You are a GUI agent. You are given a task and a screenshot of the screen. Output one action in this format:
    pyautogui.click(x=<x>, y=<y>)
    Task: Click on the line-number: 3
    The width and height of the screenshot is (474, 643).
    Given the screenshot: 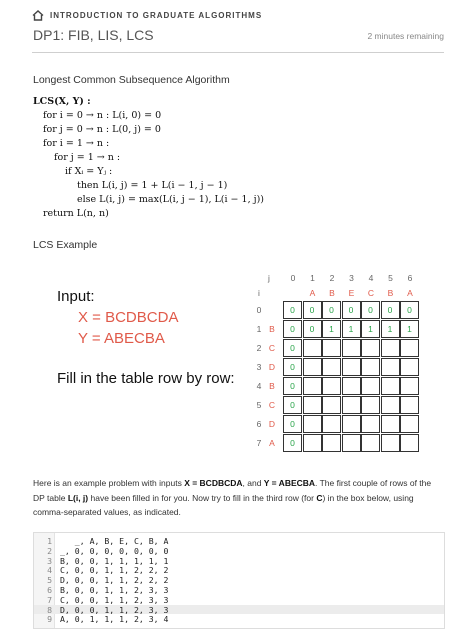 What is the action you would take?
    pyautogui.click(x=49, y=560)
    